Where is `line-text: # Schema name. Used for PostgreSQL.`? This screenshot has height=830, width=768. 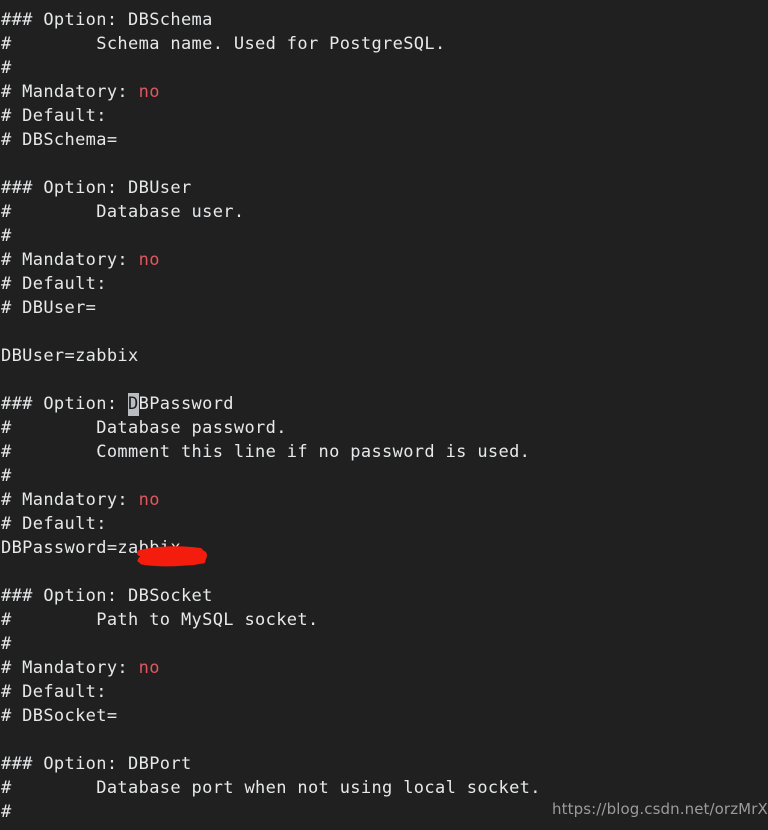
line-text: # Schema name. Used for PostgreSQL. is located at coordinates (223, 44).